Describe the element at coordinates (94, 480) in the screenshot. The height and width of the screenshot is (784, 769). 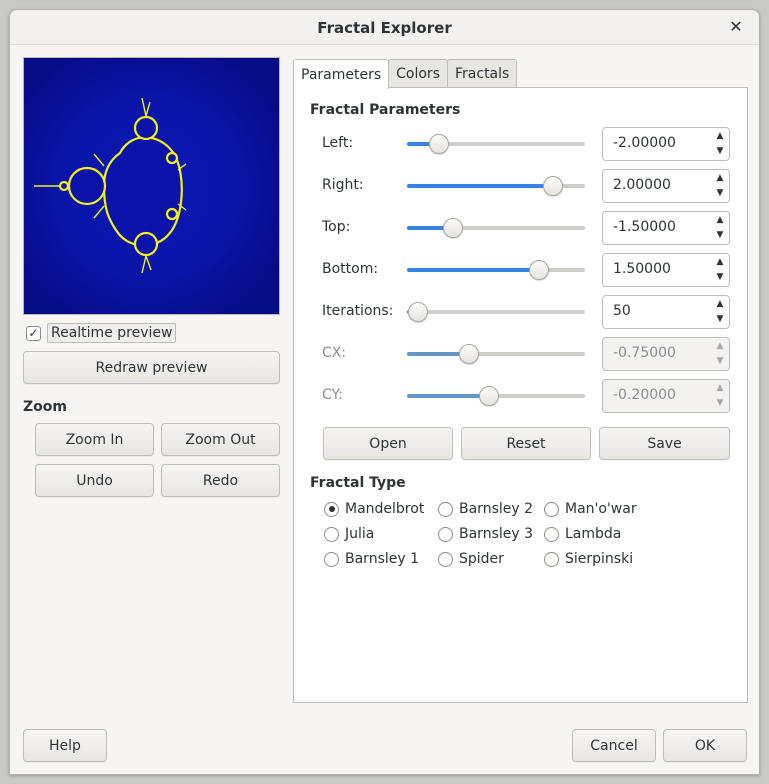
I see `undo-button: Undo` at that location.